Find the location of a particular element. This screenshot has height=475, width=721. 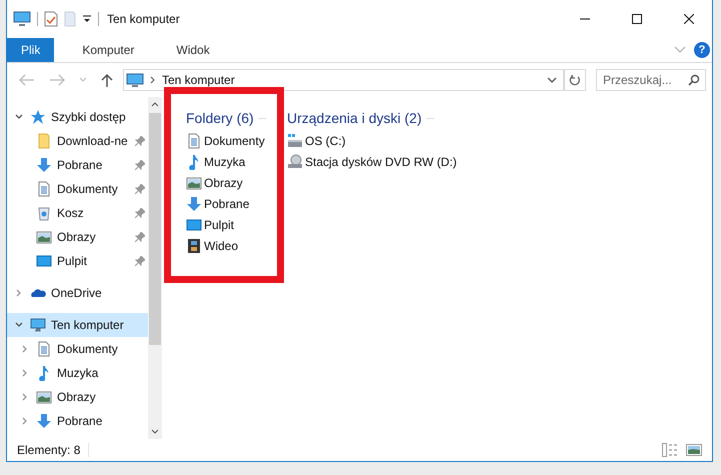

scrollbar is located at coordinates (155, 268).